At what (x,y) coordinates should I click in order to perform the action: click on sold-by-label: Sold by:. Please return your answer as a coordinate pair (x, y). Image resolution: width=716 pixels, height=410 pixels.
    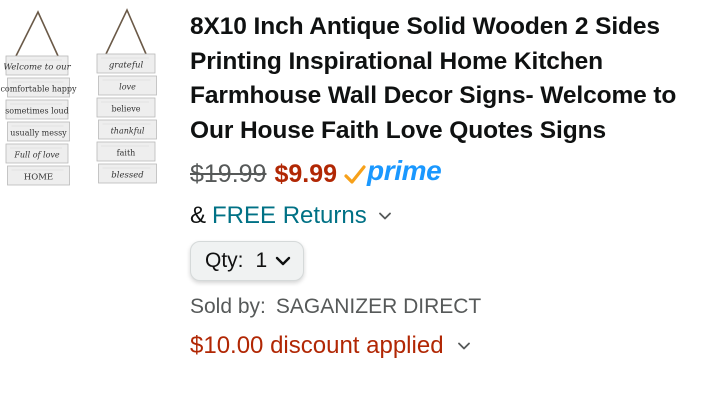
    Looking at the image, I should click on (228, 306).